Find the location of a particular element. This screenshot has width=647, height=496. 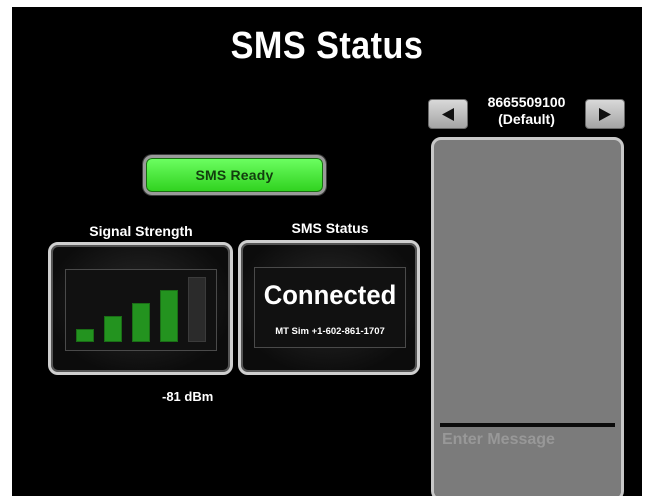

prev-recipient-button is located at coordinates (448, 114).